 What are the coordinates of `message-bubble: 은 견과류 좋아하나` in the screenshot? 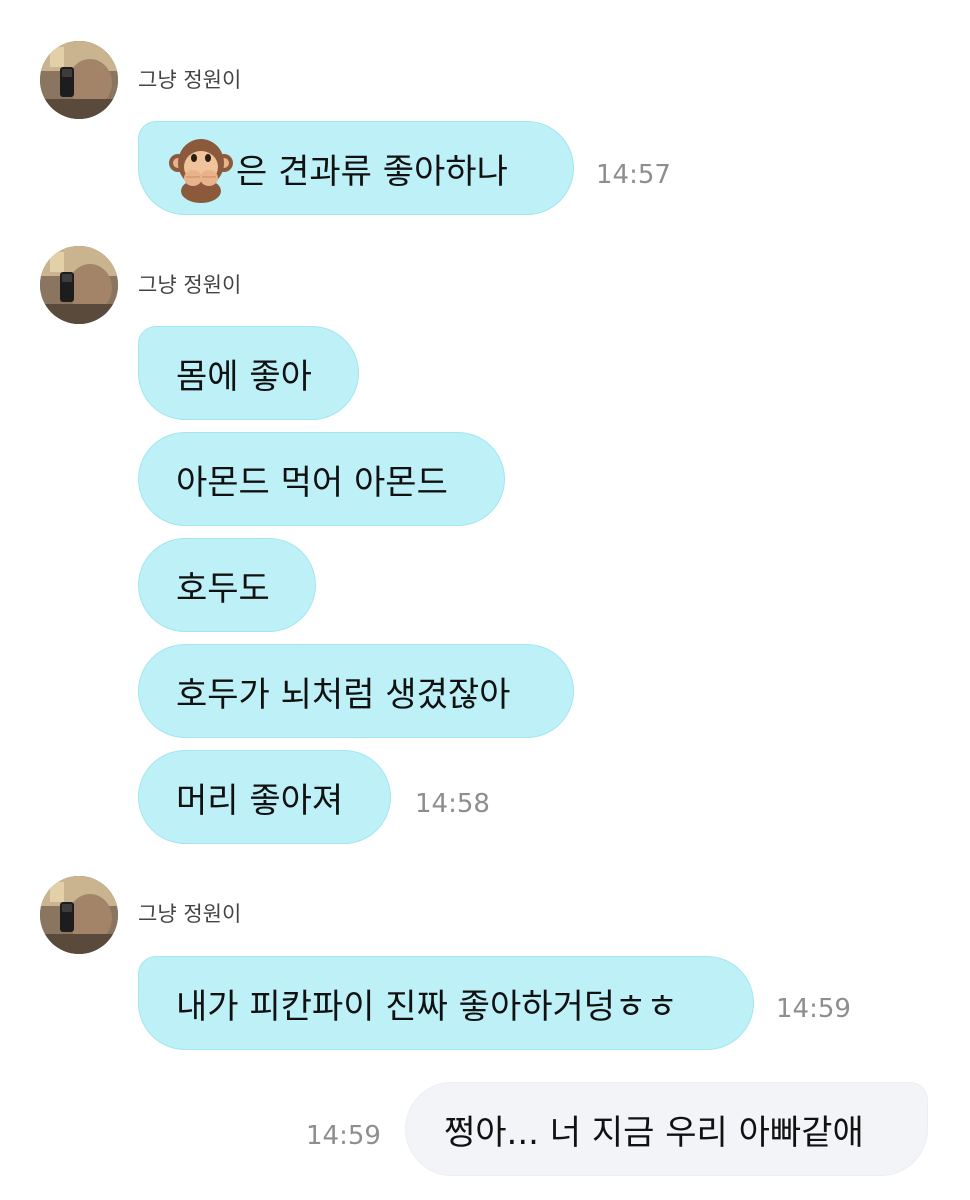 It's located at (356, 168).